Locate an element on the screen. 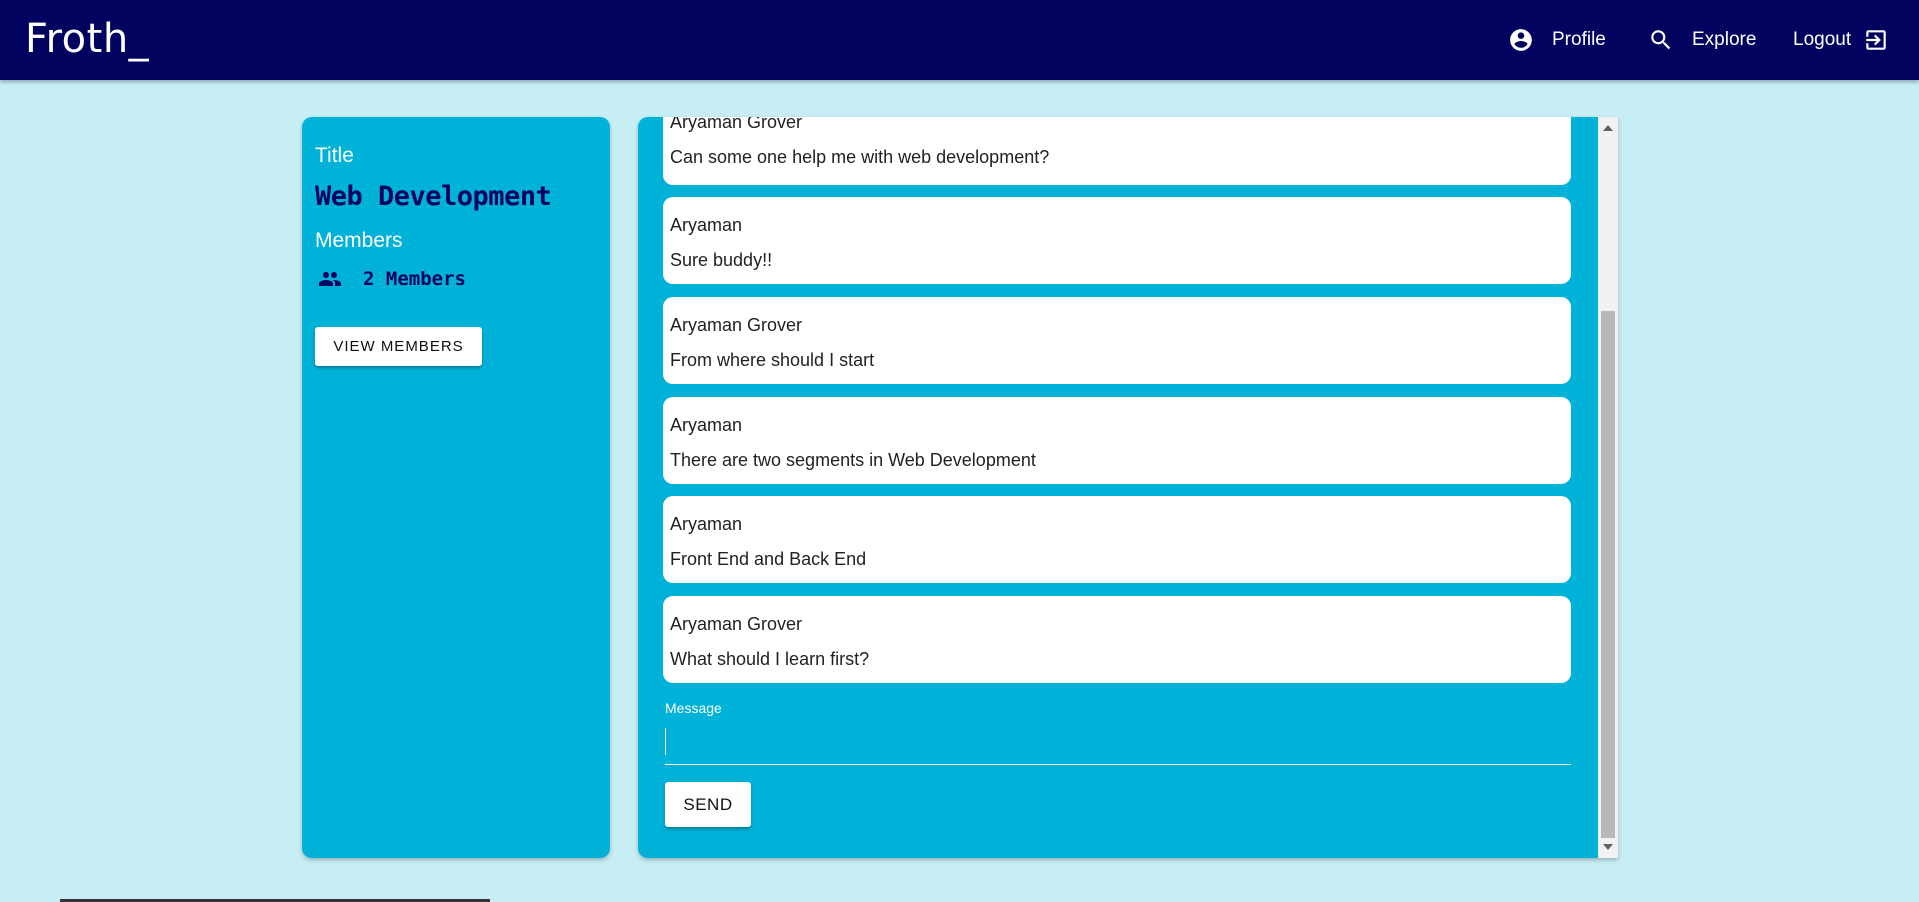 Image resolution: width=1919 pixels, height=902 pixels. message-input is located at coordinates (1118, 743).